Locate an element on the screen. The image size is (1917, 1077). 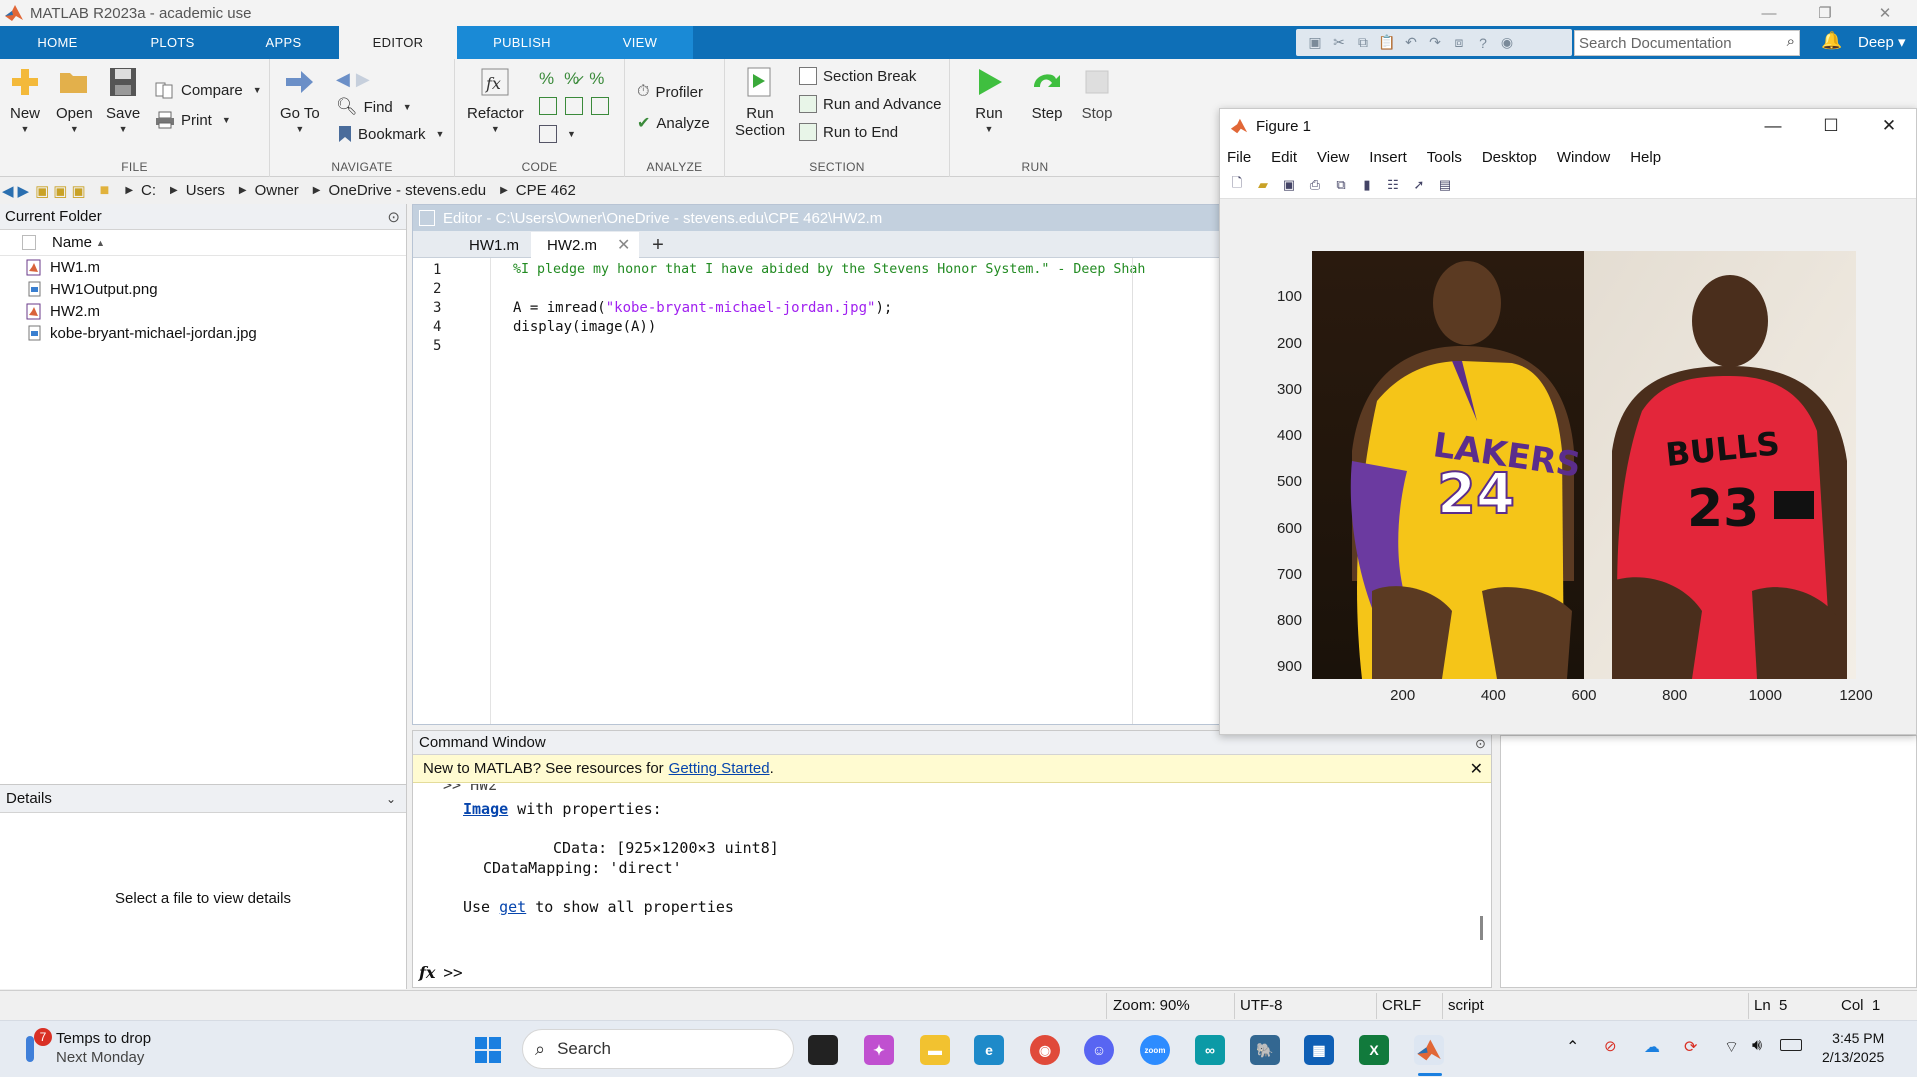
menu-edit: Edit is located at coordinates (1284, 157).